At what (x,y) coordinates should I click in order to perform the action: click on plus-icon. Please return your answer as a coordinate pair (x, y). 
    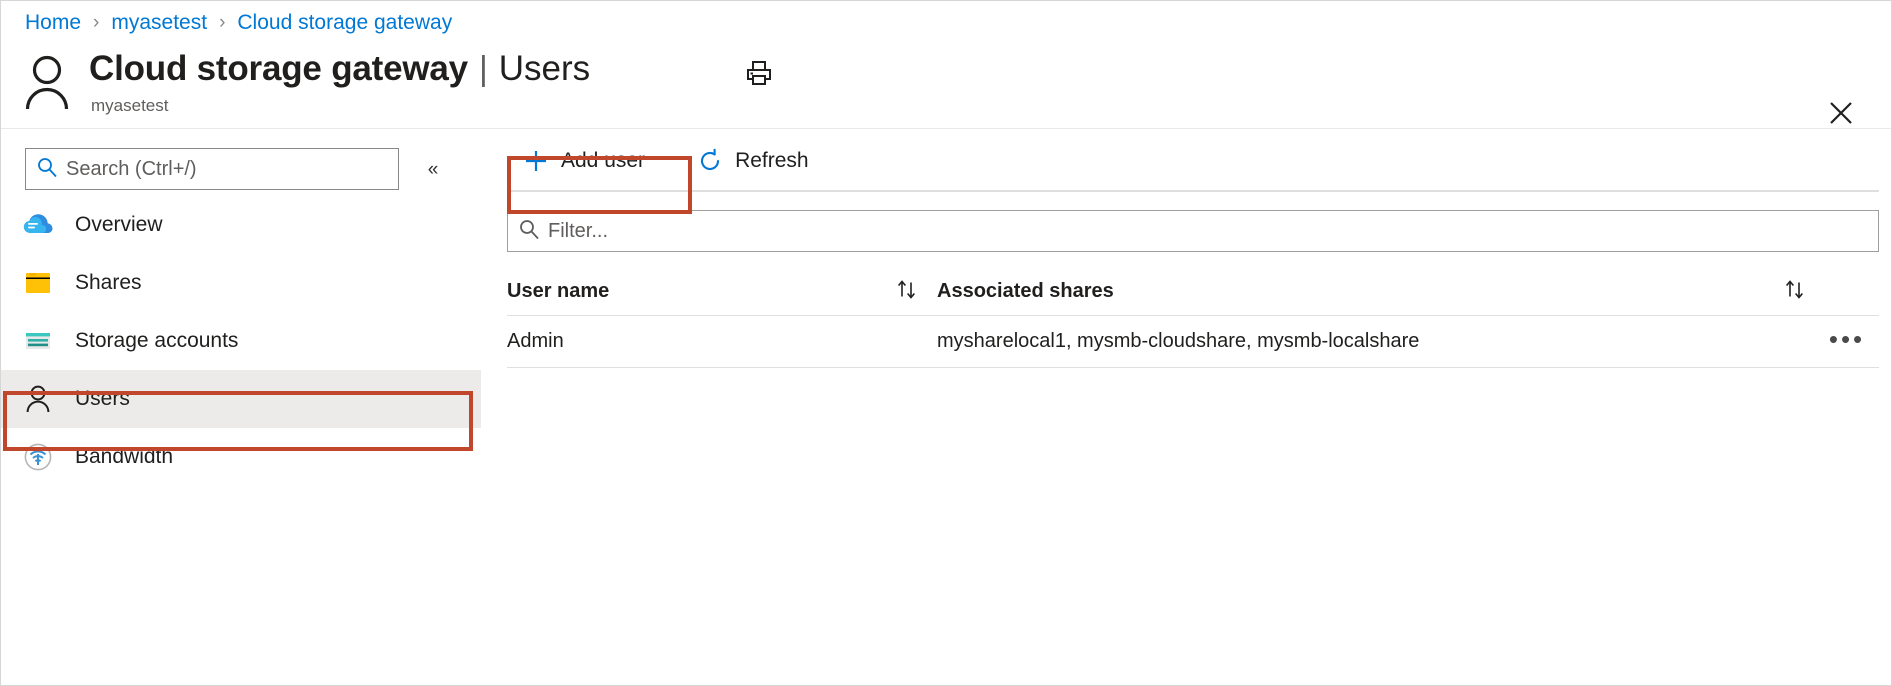
    Looking at the image, I should click on (536, 161).